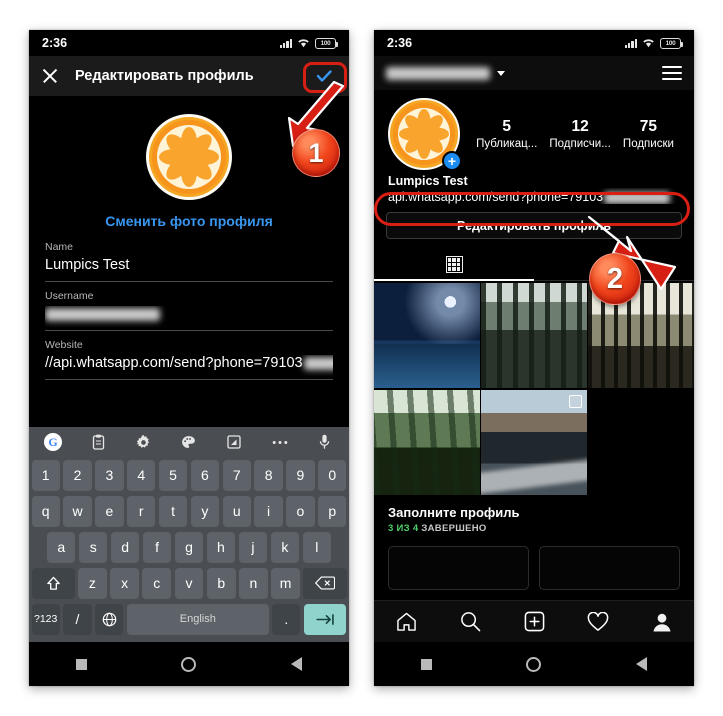  Describe the element at coordinates (425, 134) in the screenshot. I see `profile-avatar: +` at that location.